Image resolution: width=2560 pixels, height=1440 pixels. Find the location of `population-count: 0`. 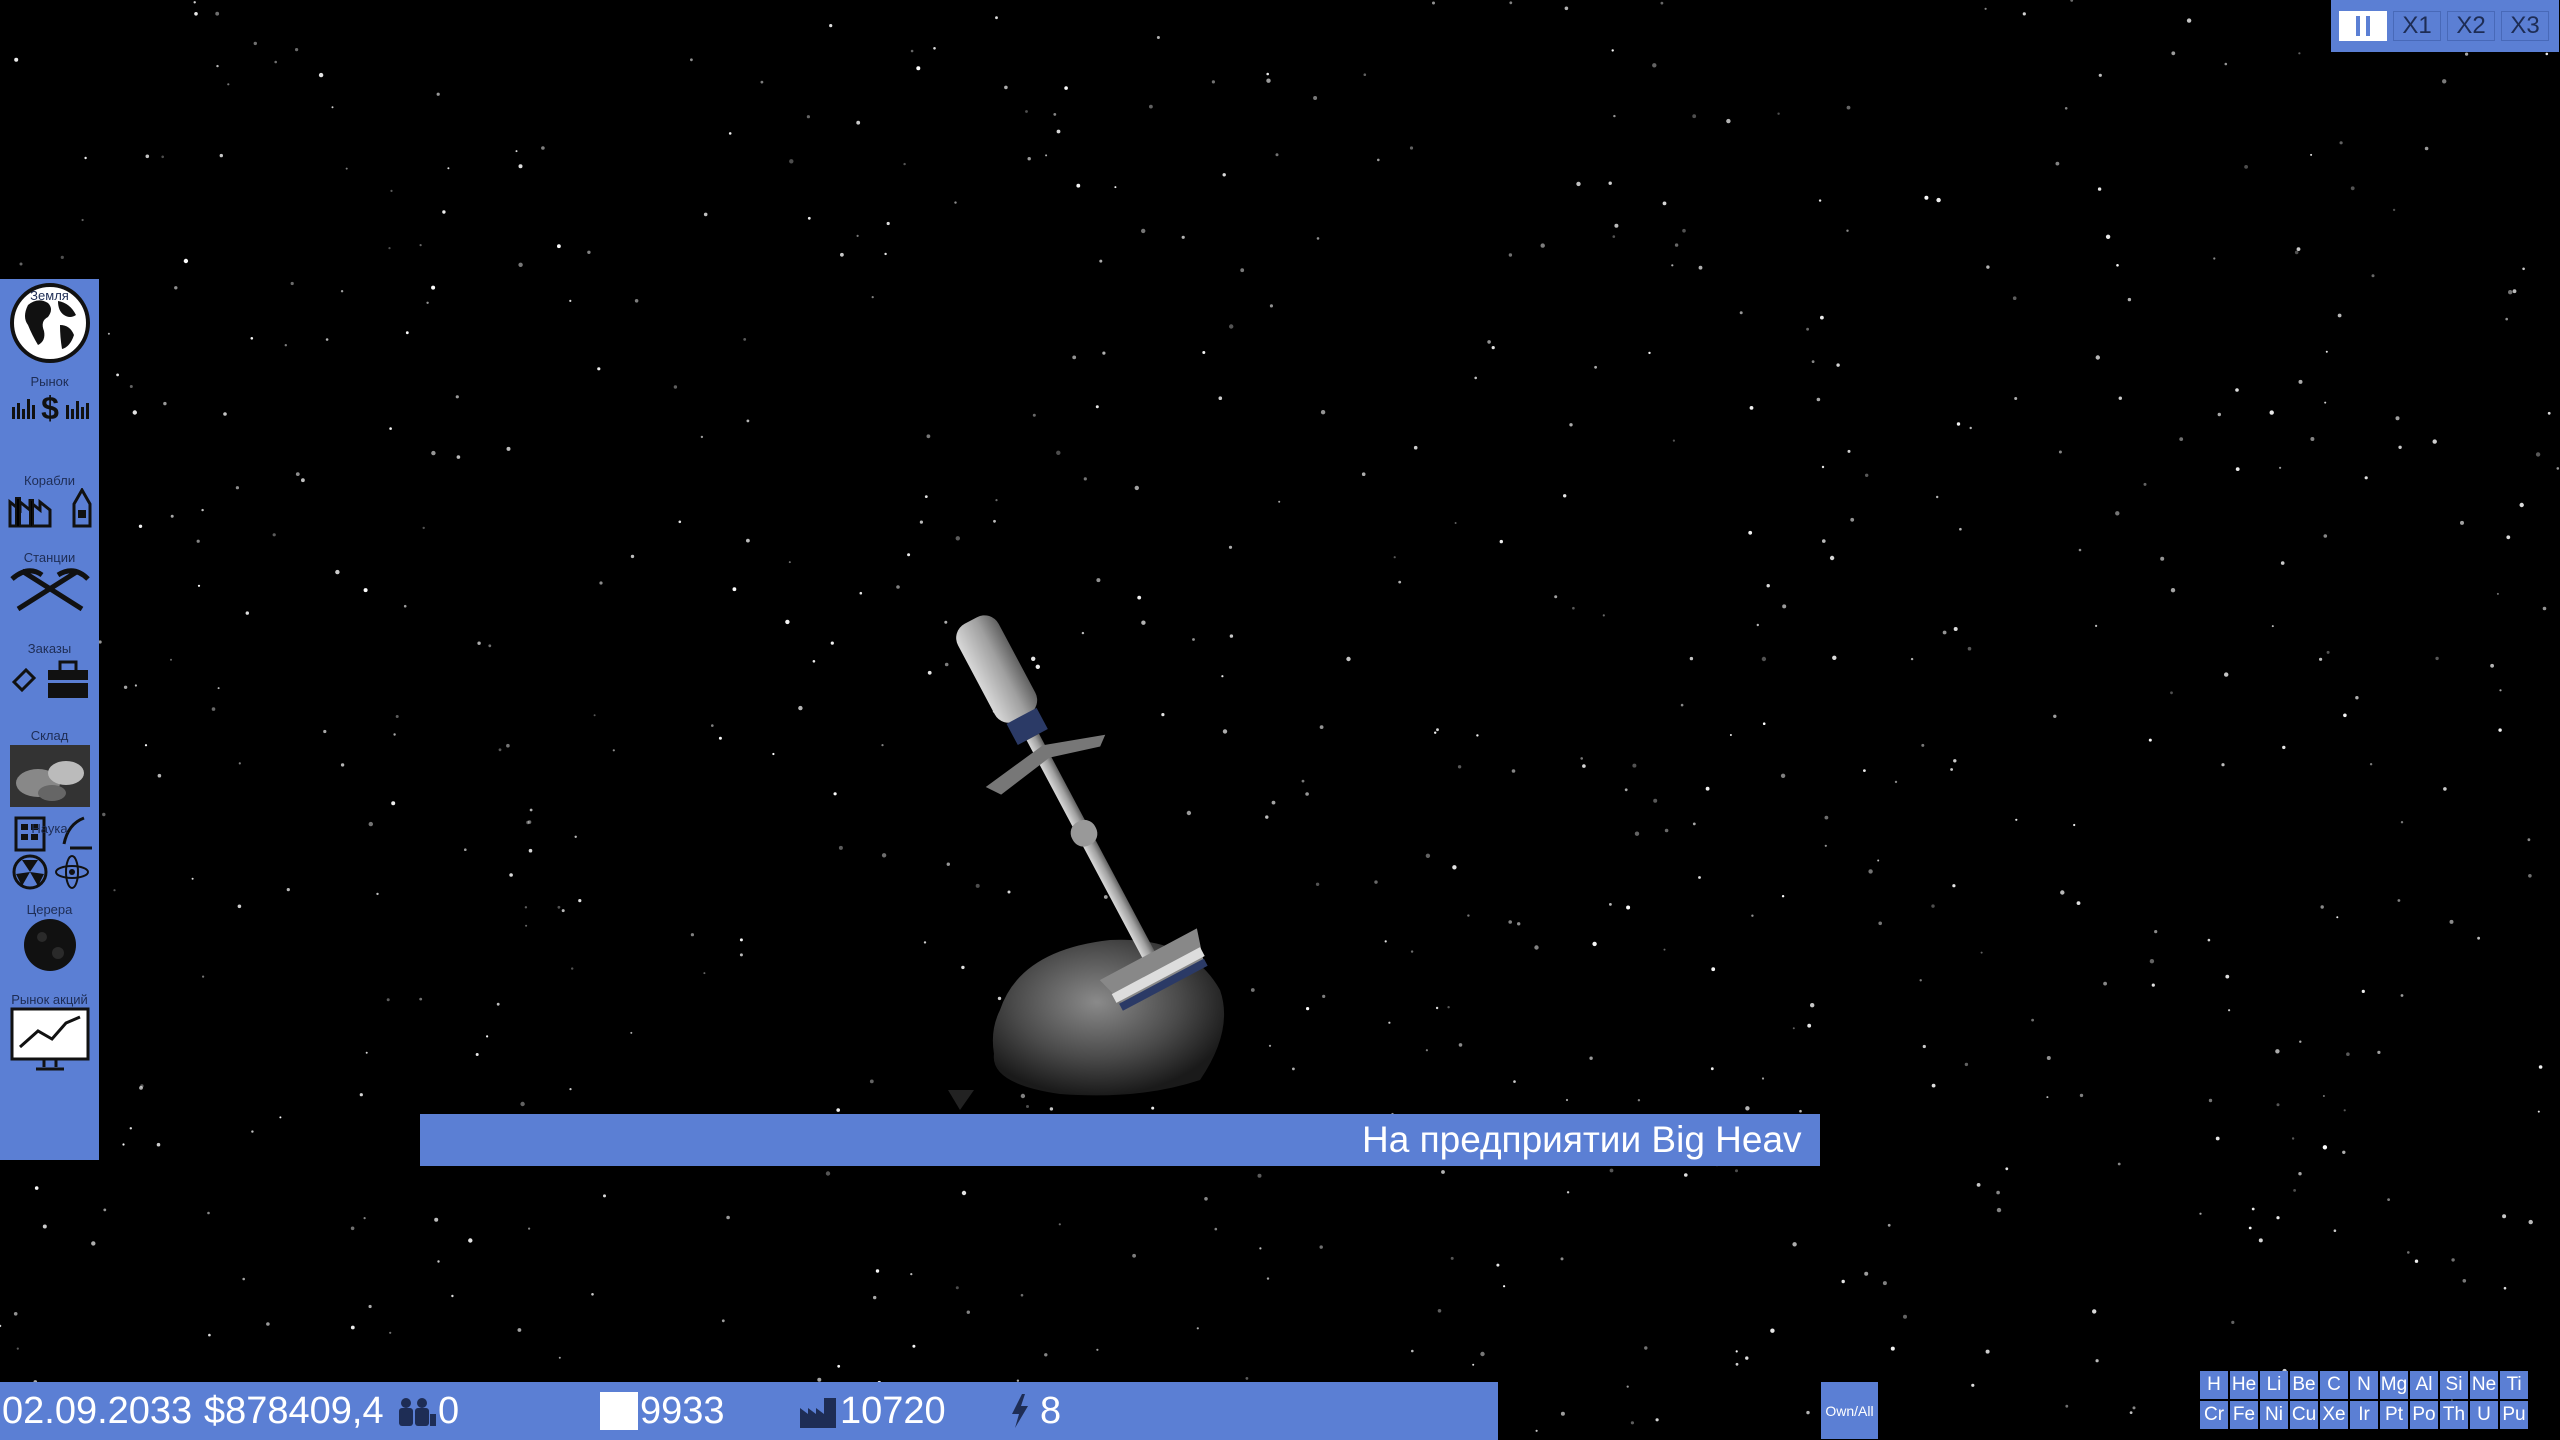

population-count: 0 is located at coordinates (449, 1411).